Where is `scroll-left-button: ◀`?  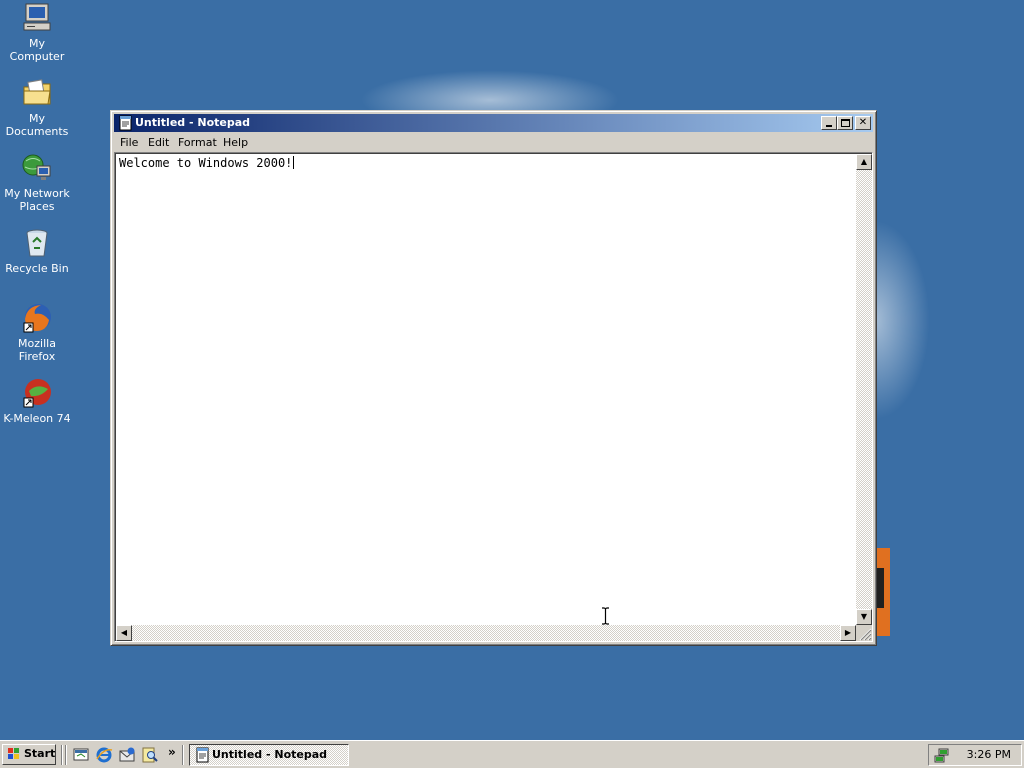
scroll-left-button: ◀ is located at coordinates (124, 633).